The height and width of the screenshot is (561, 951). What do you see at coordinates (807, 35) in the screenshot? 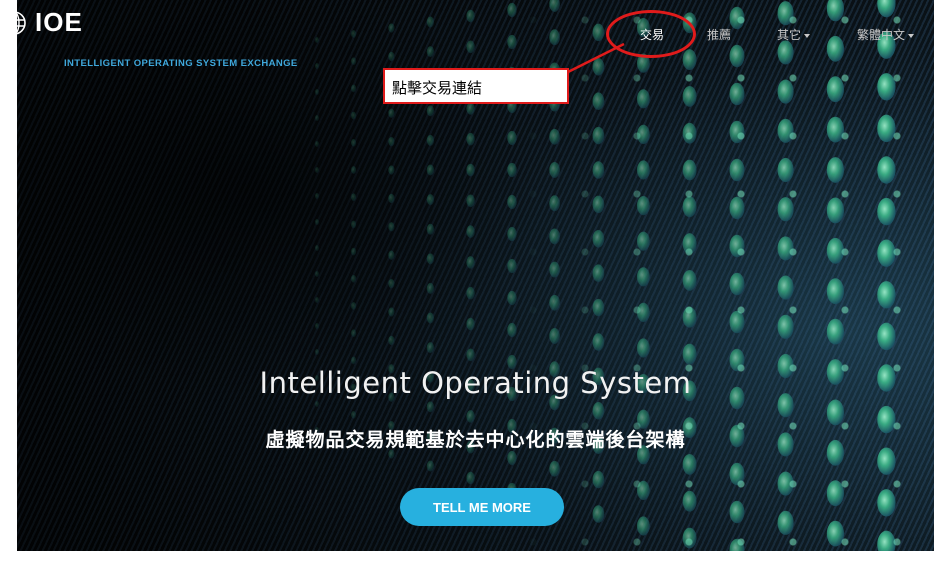
I see `caret-down-icon` at bounding box center [807, 35].